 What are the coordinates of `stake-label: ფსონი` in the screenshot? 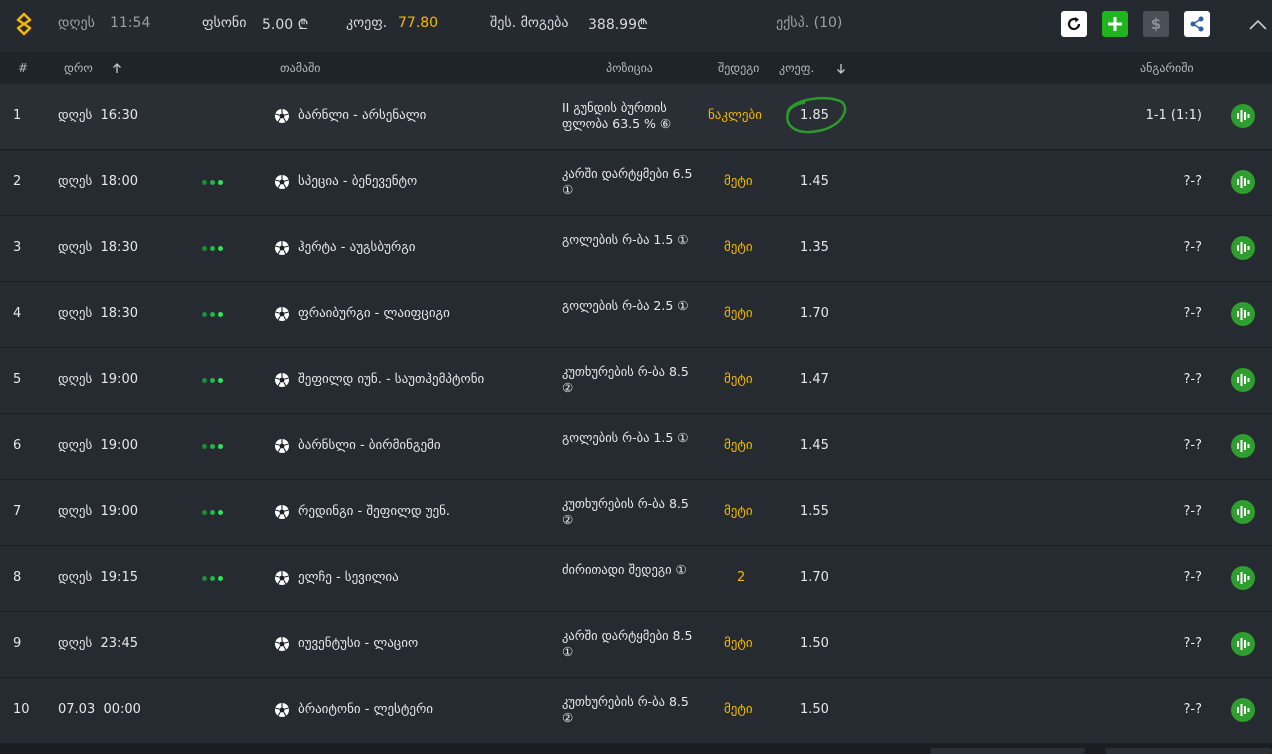 It's located at (224, 23).